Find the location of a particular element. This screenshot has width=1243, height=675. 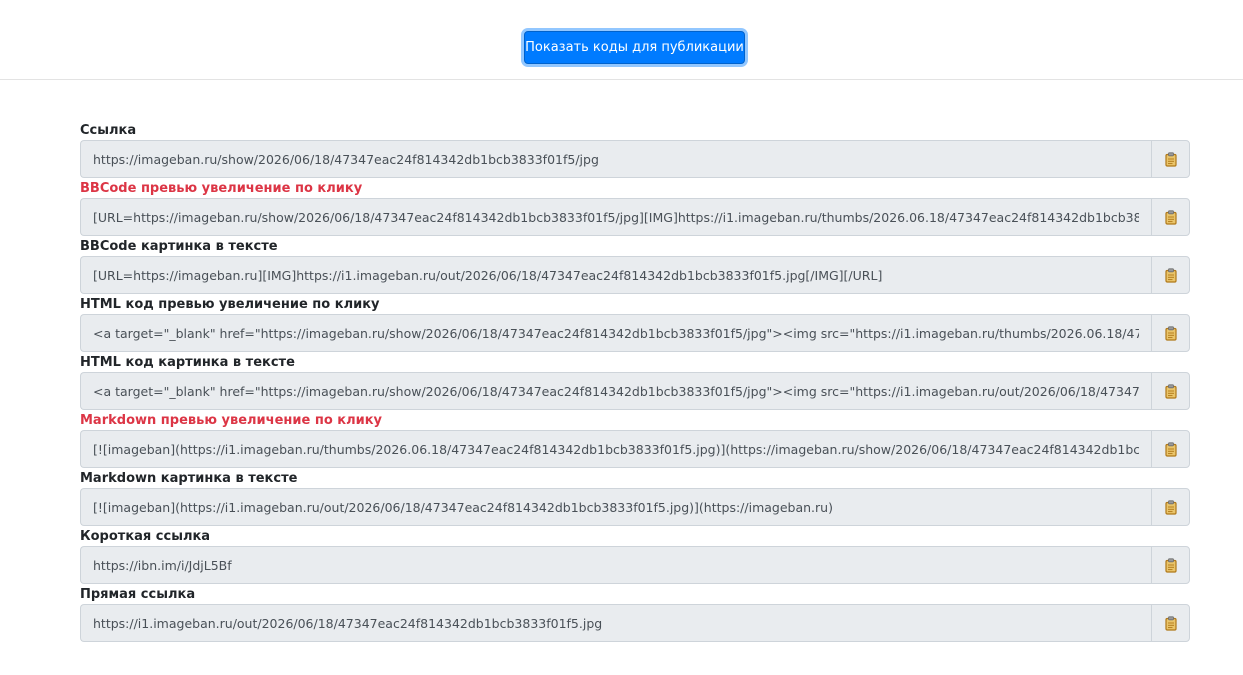

bbcode-preview-field is located at coordinates (615, 217).